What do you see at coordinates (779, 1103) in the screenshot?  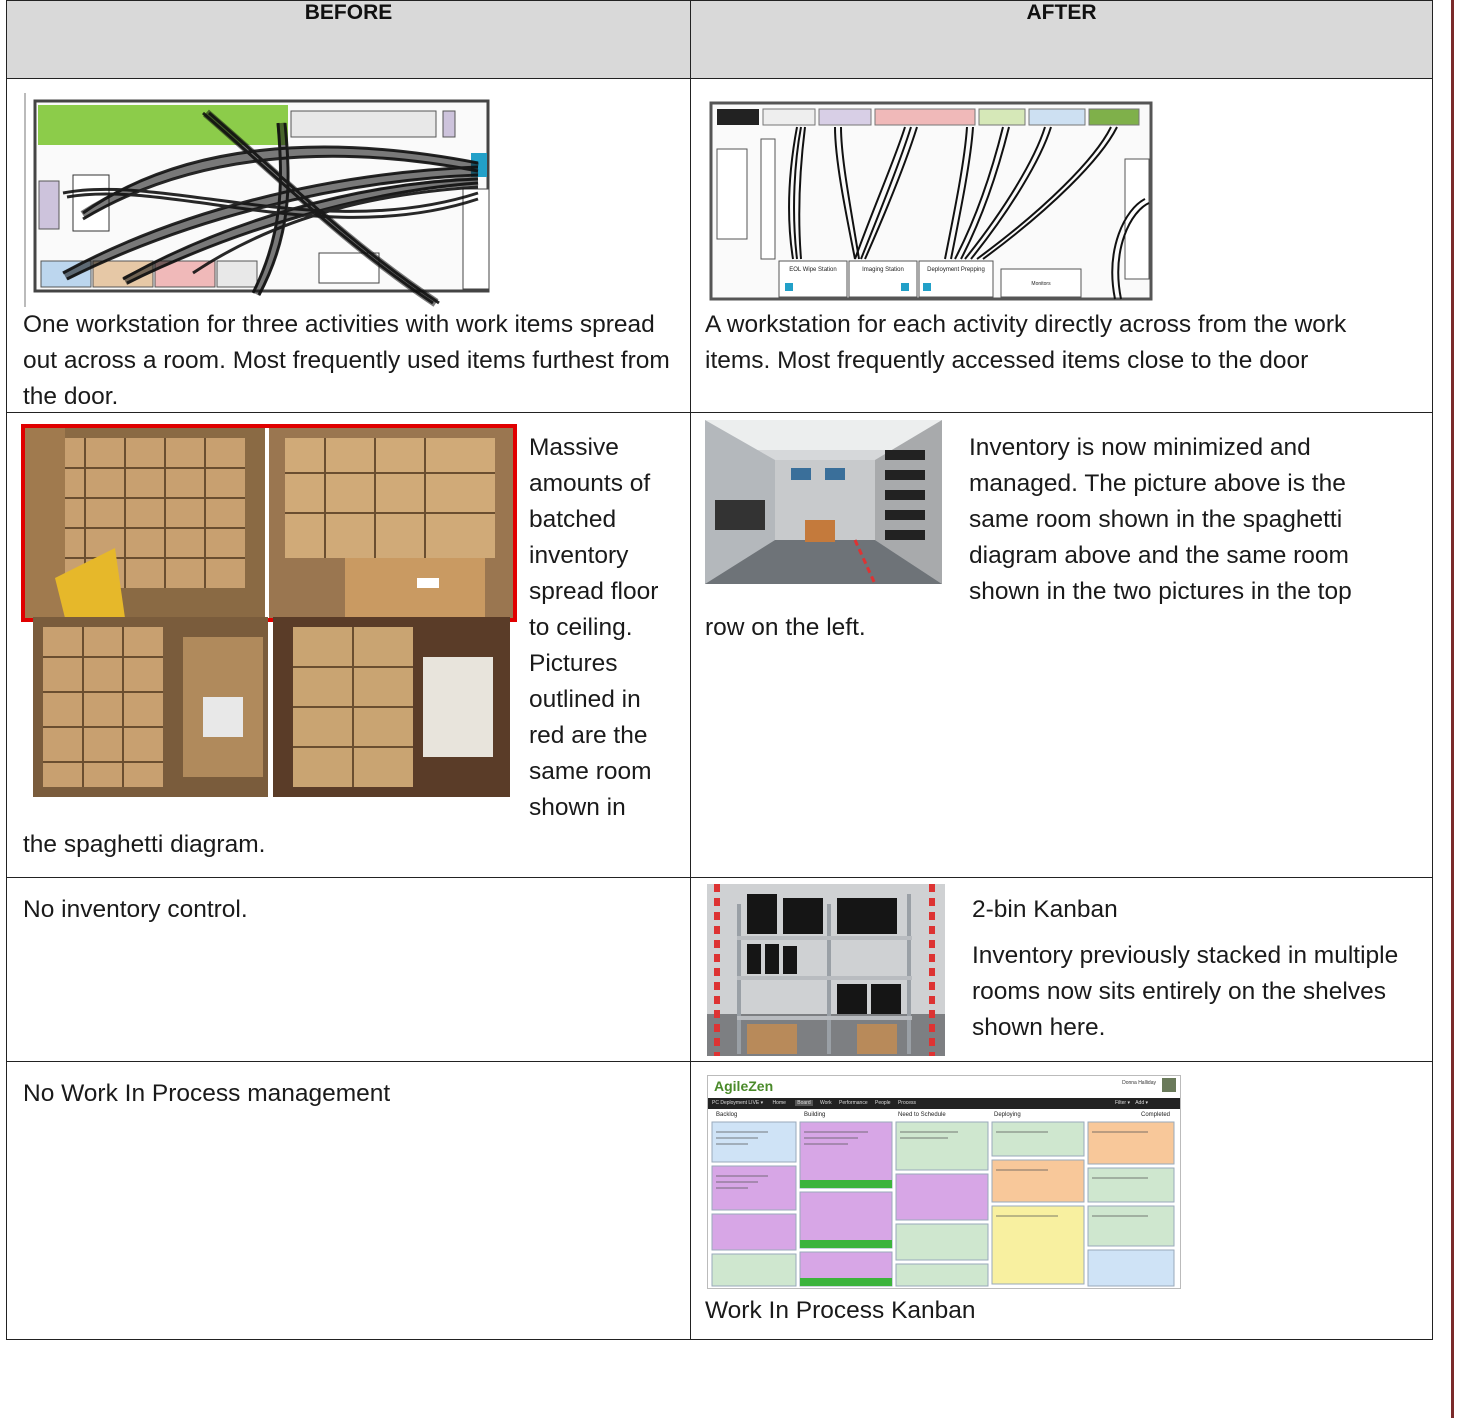 I see `nav-home: Home` at bounding box center [779, 1103].